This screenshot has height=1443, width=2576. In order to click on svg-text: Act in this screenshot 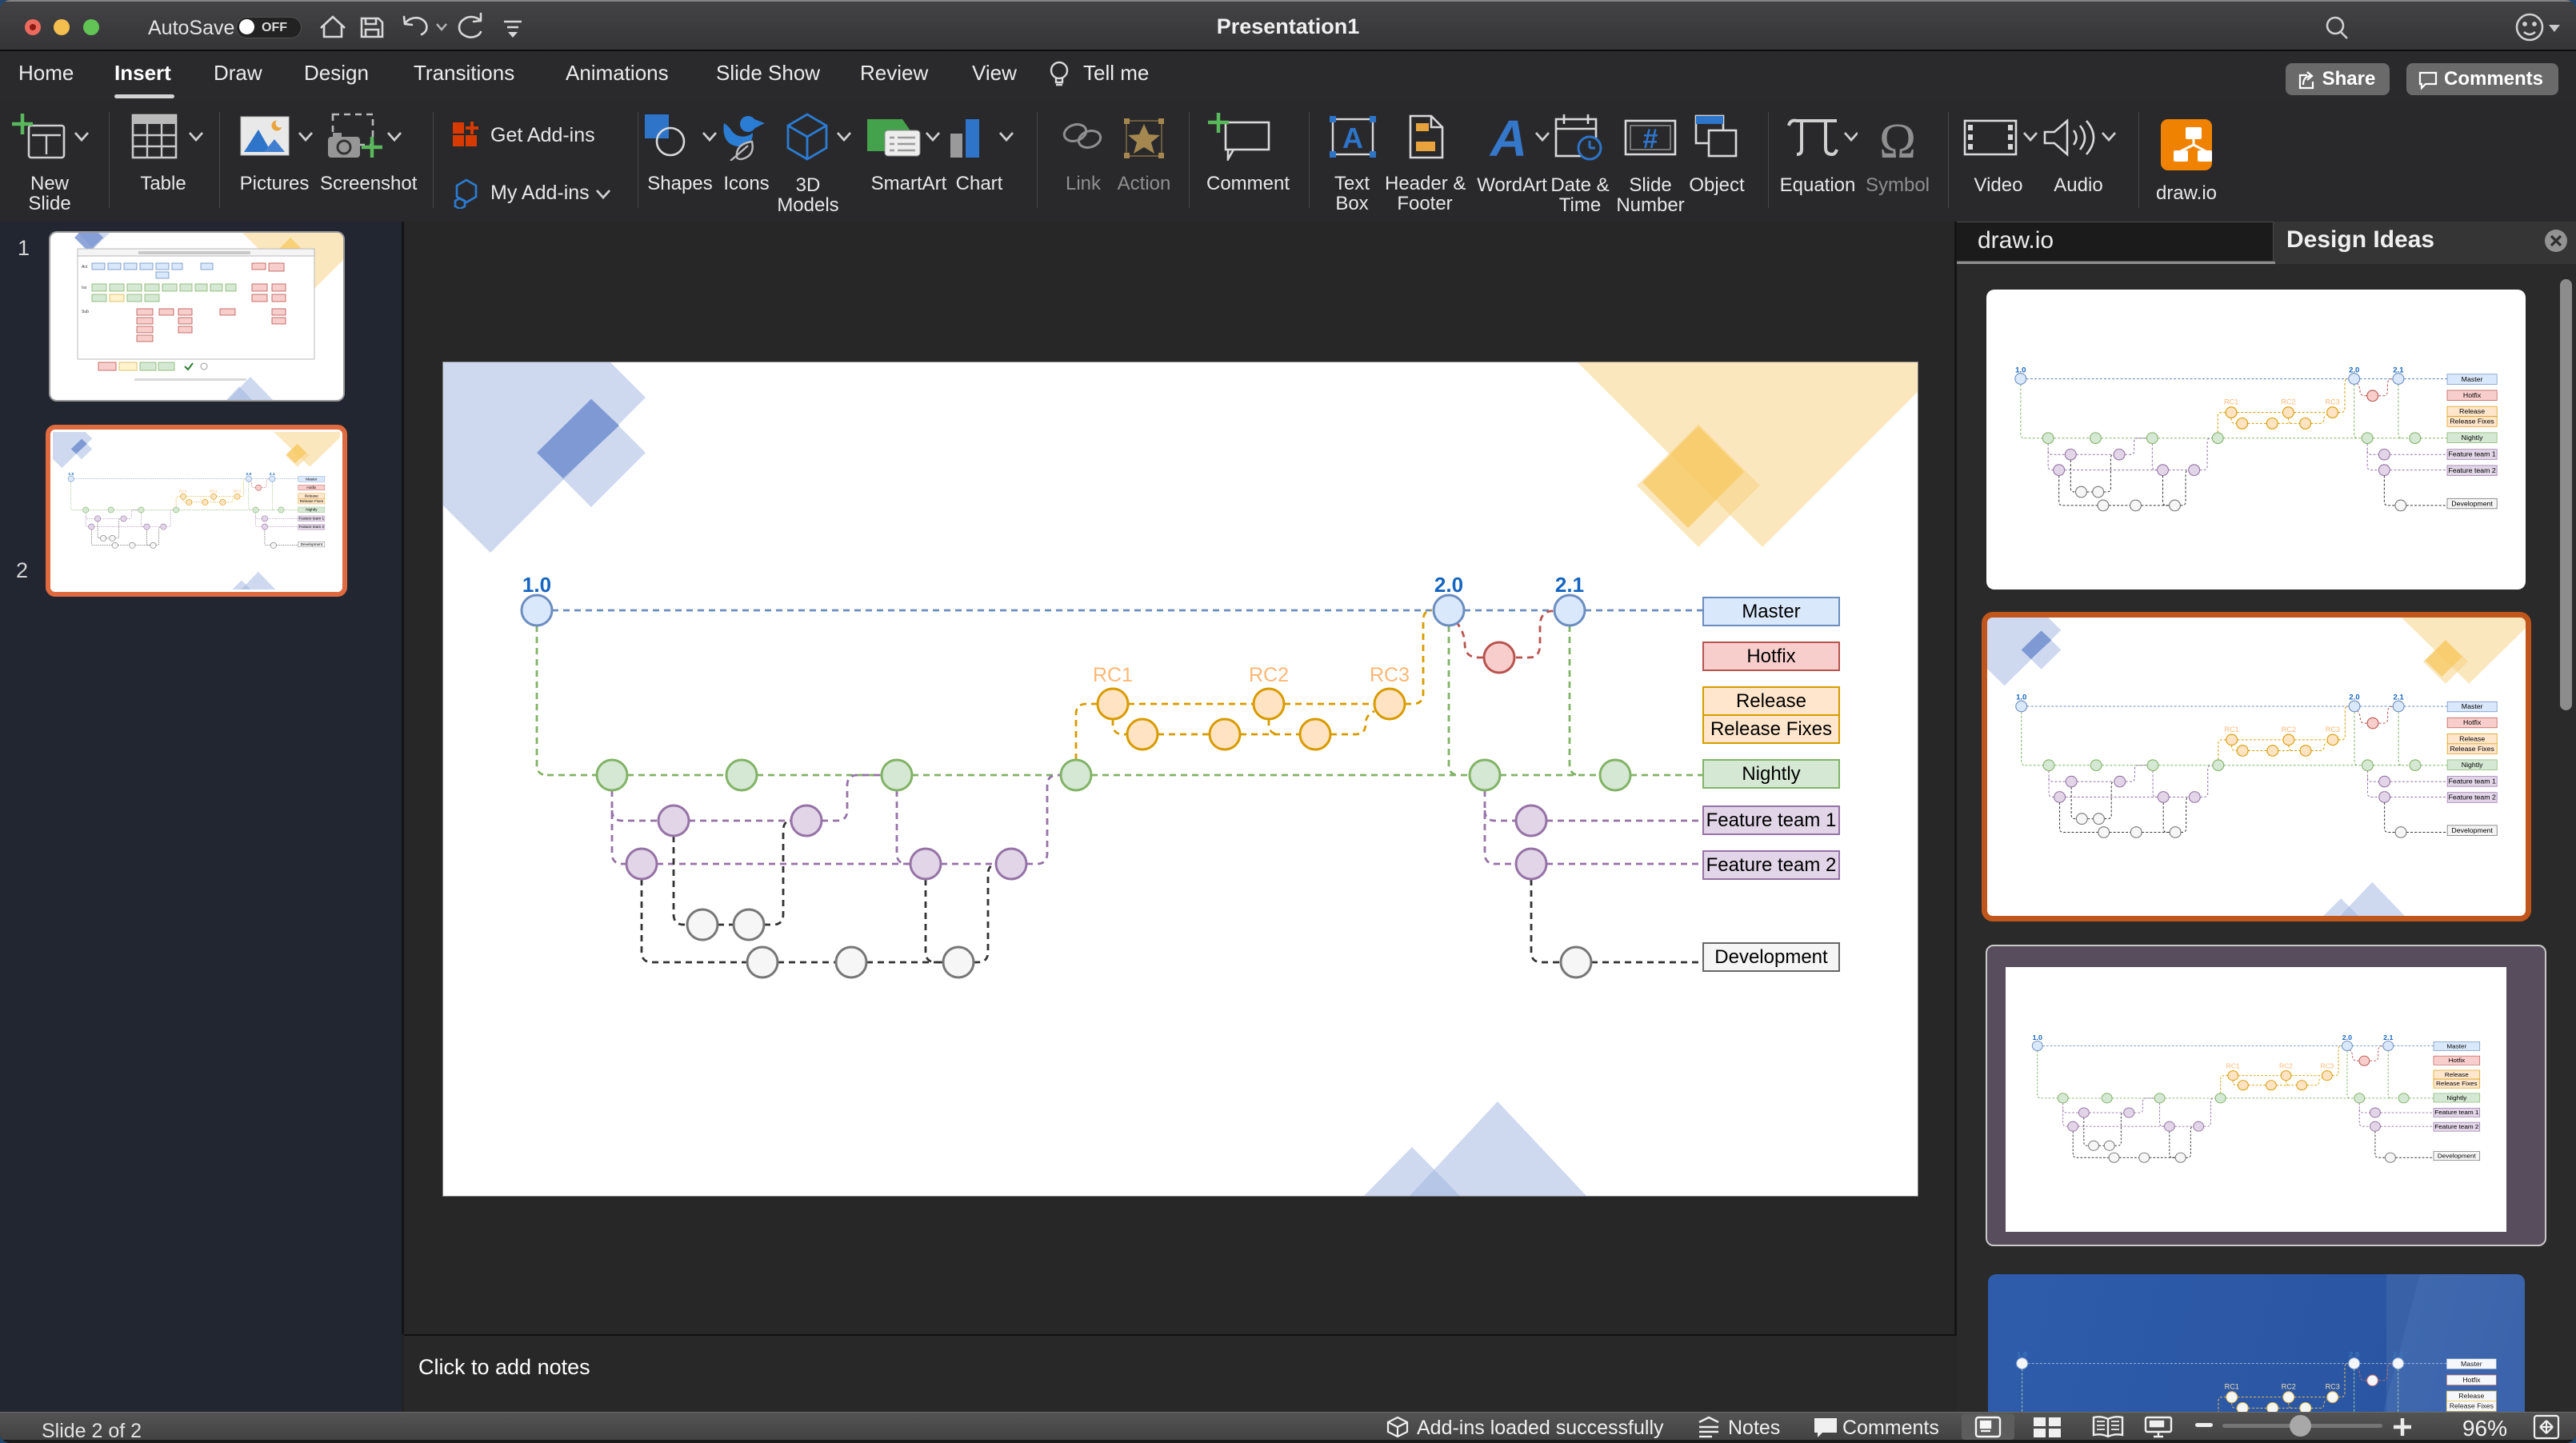, I will do `click(85, 267)`.